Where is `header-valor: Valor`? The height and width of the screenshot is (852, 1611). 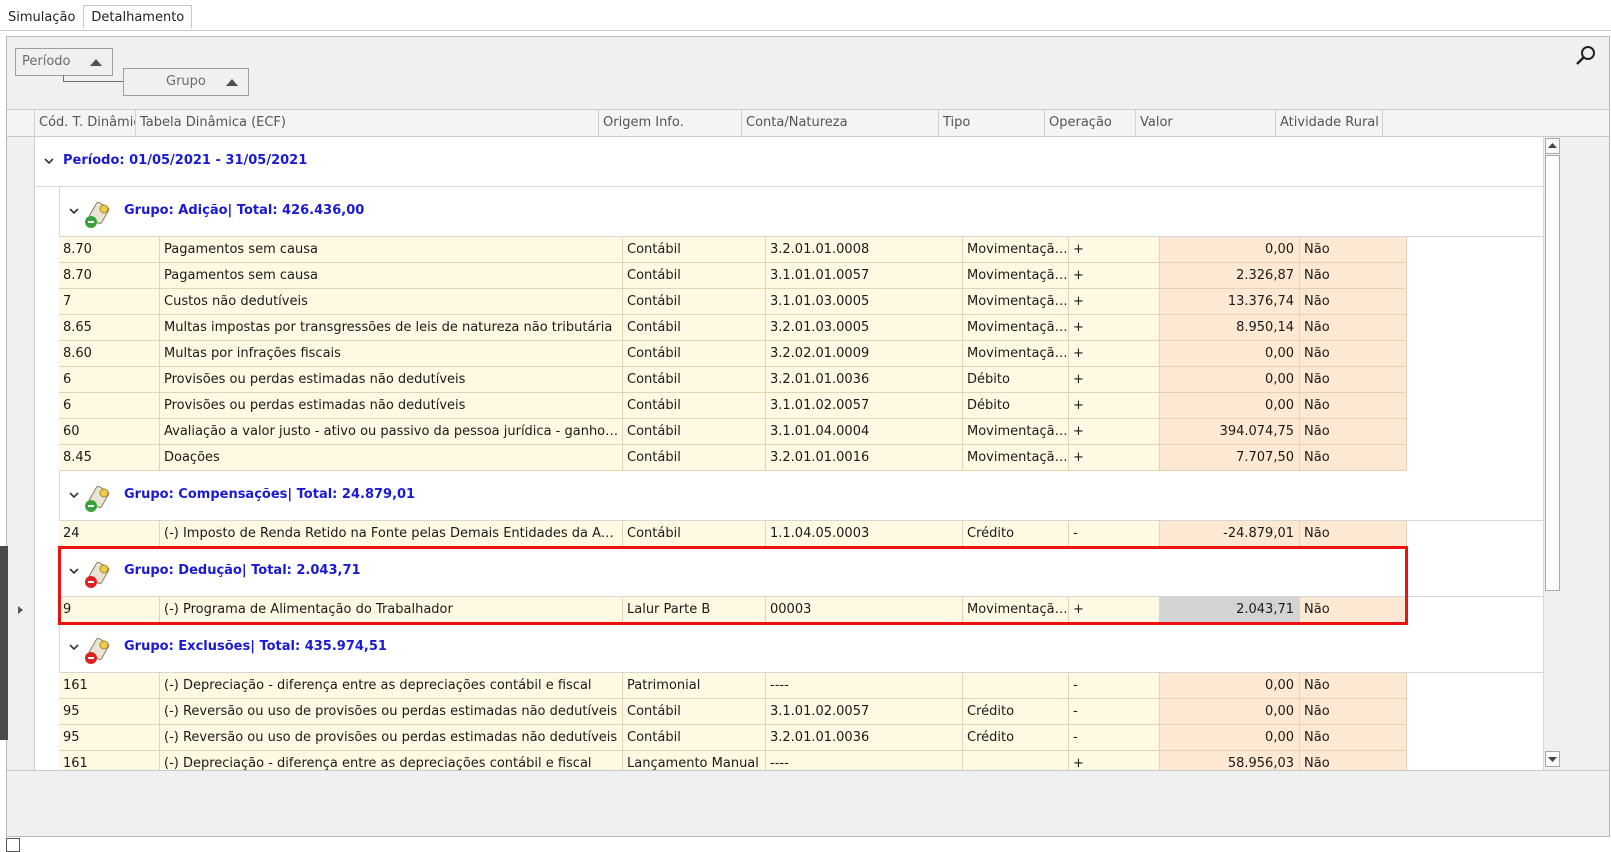 header-valor: Valor is located at coordinates (1206, 123).